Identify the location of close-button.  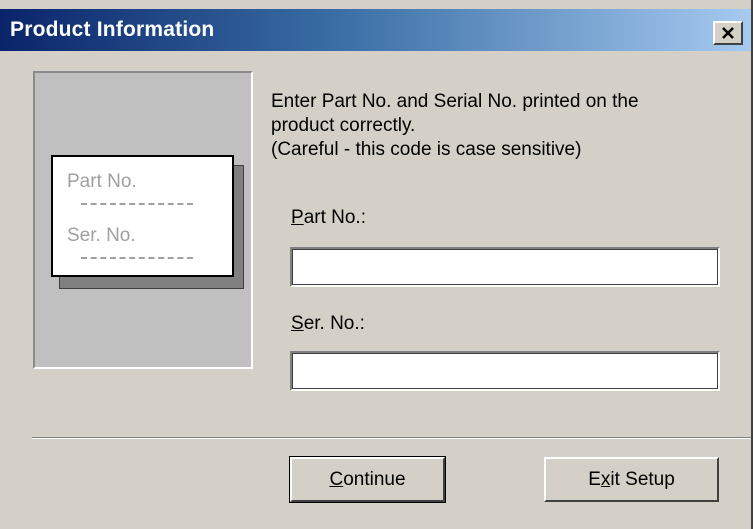
(728, 33).